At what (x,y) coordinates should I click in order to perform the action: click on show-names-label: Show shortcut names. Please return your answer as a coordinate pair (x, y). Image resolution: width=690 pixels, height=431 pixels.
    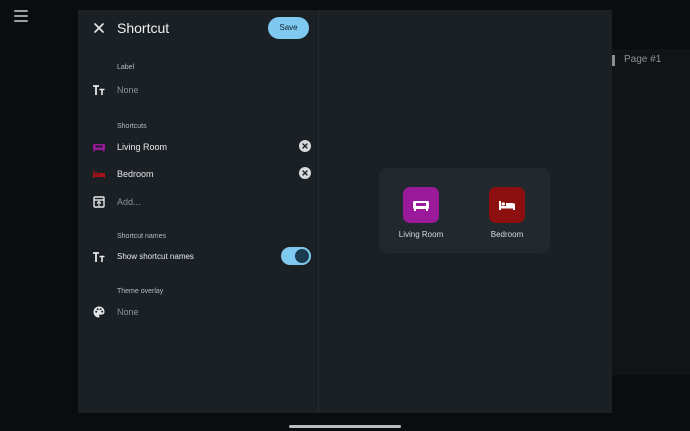
    Looking at the image, I should click on (155, 256).